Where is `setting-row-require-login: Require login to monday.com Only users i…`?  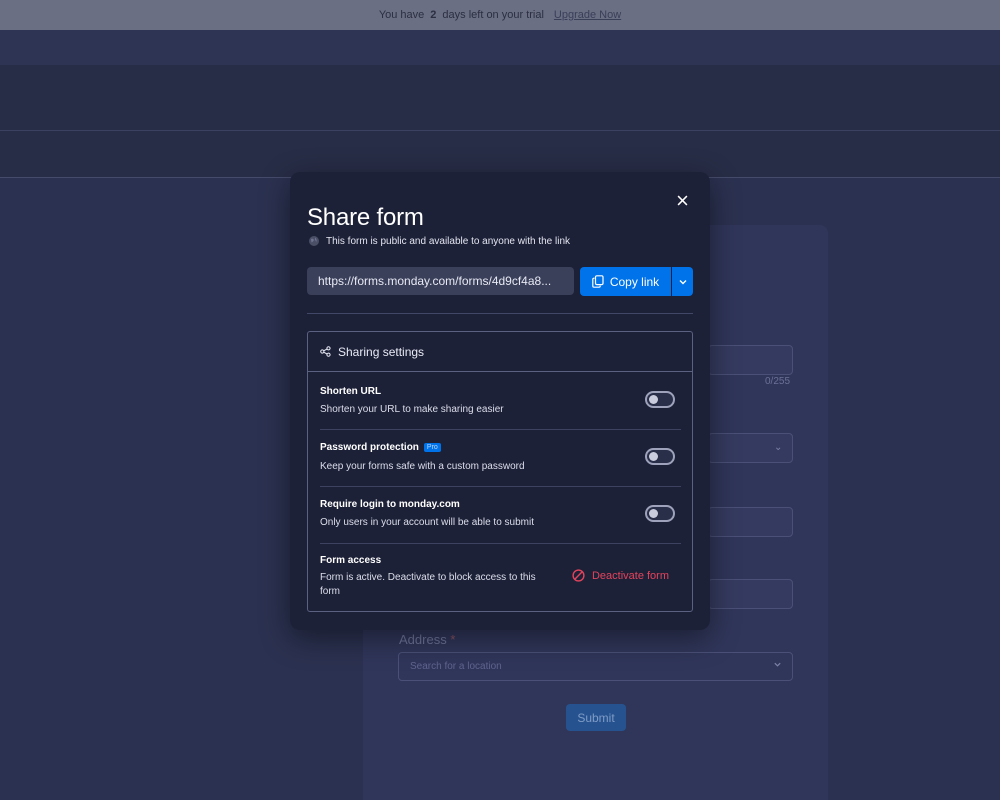
setting-row-require-login: Require login to monday.com Only users i… is located at coordinates (500, 515).